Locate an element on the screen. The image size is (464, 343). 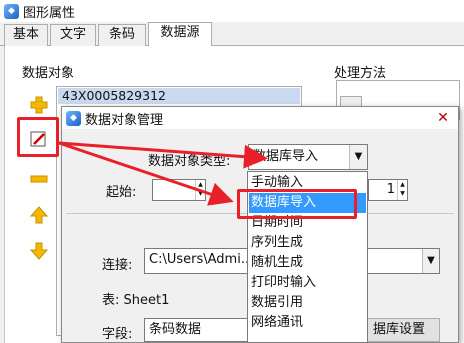
processing-method-label: 处理方法 is located at coordinates (360, 73).